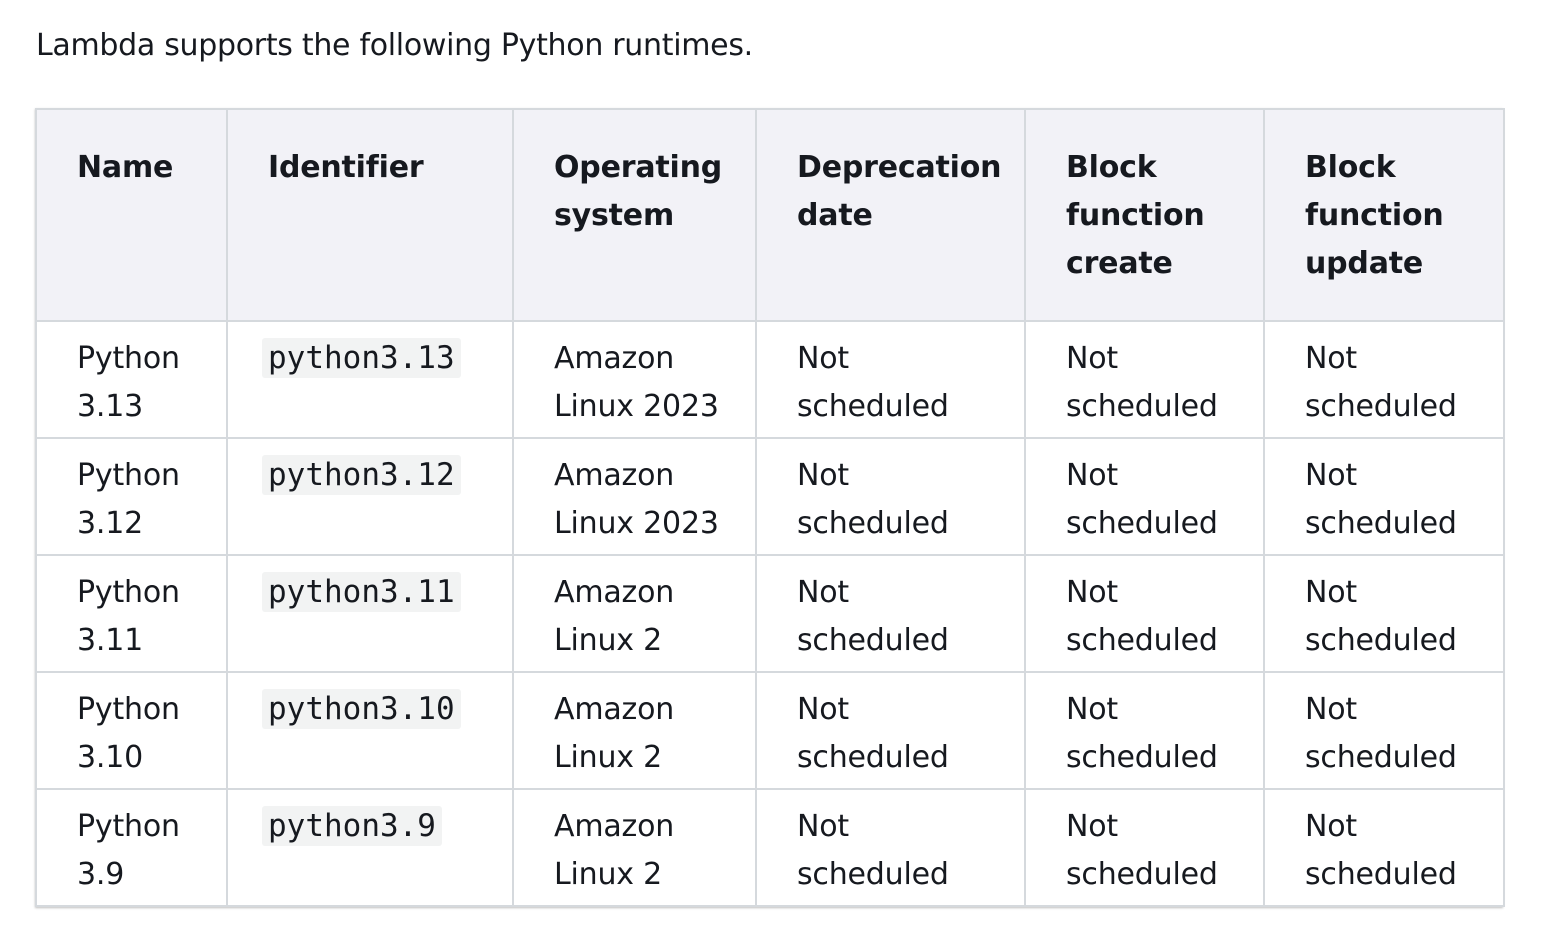  I want to click on cell-identifier: python3.13, so click(370, 379).